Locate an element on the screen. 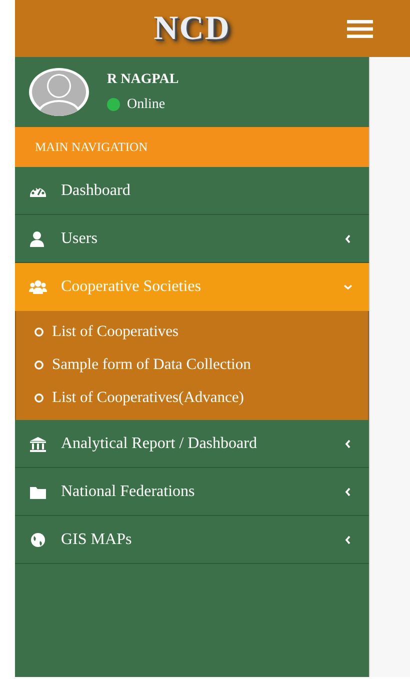 The height and width of the screenshot is (679, 410). menu-item: GIS MAPs is located at coordinates (192, 540).